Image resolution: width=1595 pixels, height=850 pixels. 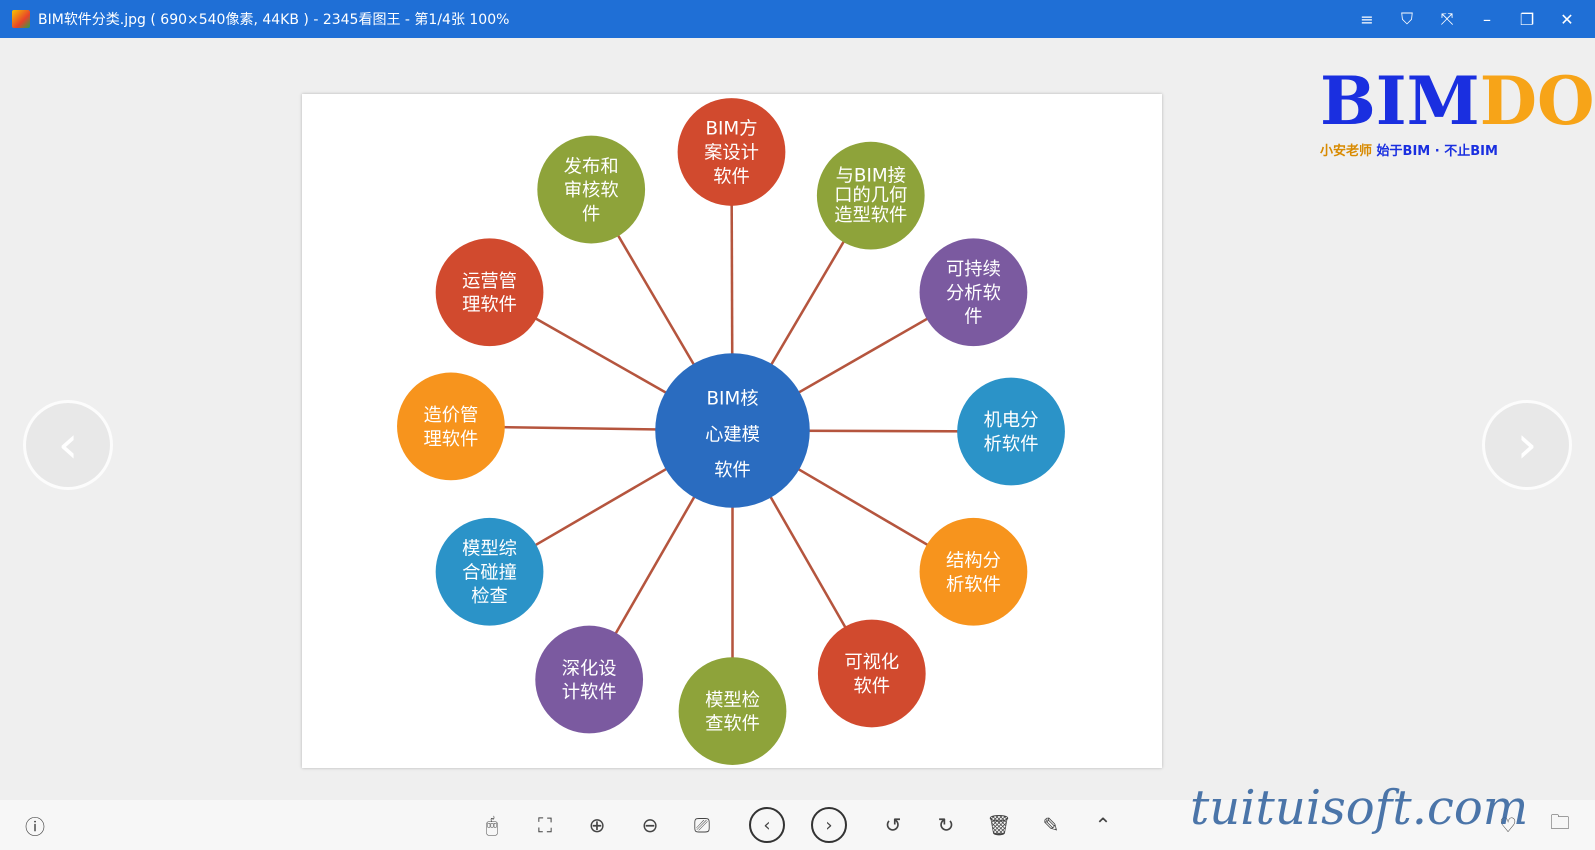 I want to click on node-label: 发布和, so click(x=591, y=166).